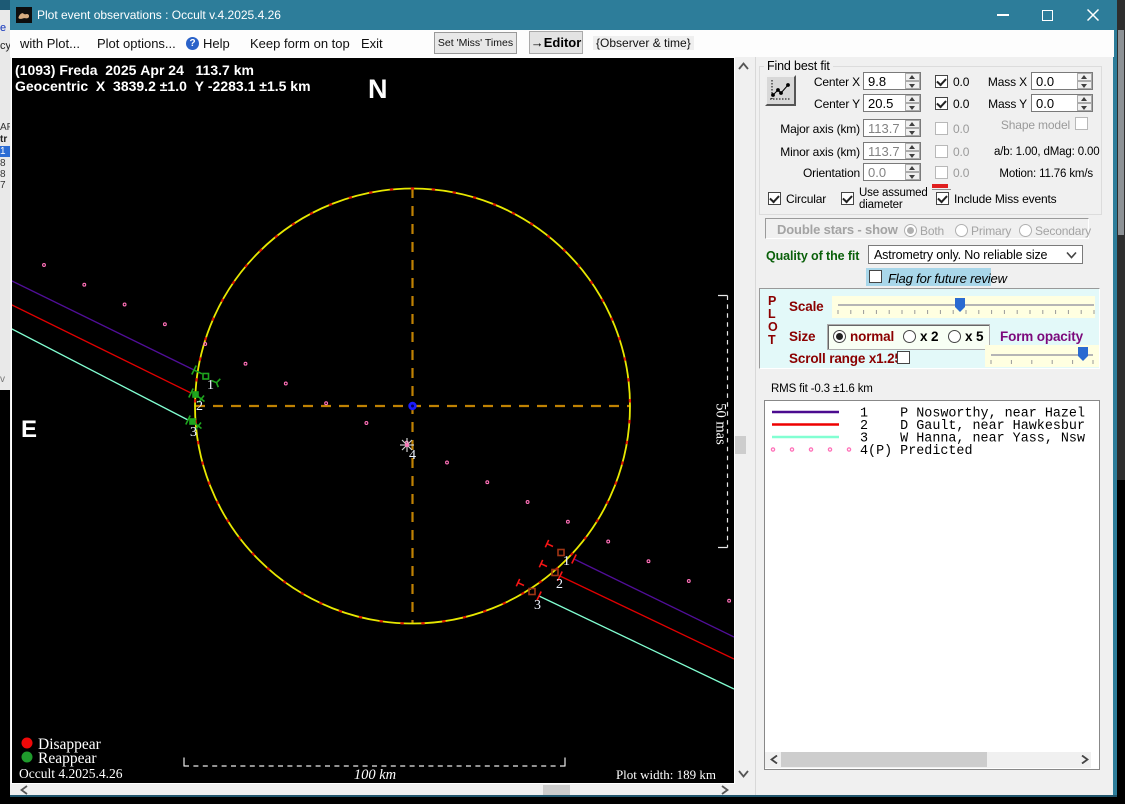 The image size is (1125, 804). Describe the element at coordinates (721, 424) in the screenshot. I see `svg-text: 50 mas` at that location.